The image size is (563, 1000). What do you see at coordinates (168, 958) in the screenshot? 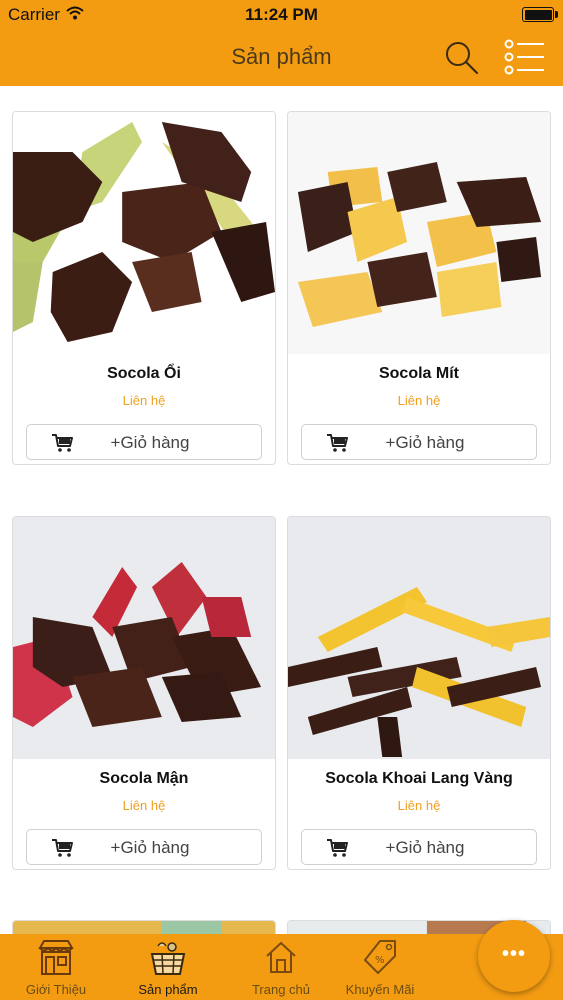
I see `basket-icon` at bounding box center [168, 958].